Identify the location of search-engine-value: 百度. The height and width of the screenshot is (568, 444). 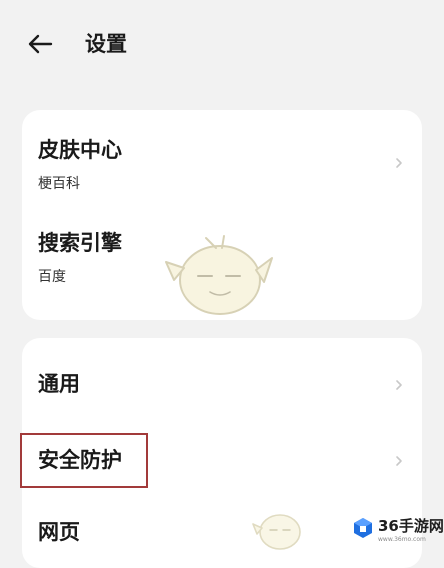
(52, 277).